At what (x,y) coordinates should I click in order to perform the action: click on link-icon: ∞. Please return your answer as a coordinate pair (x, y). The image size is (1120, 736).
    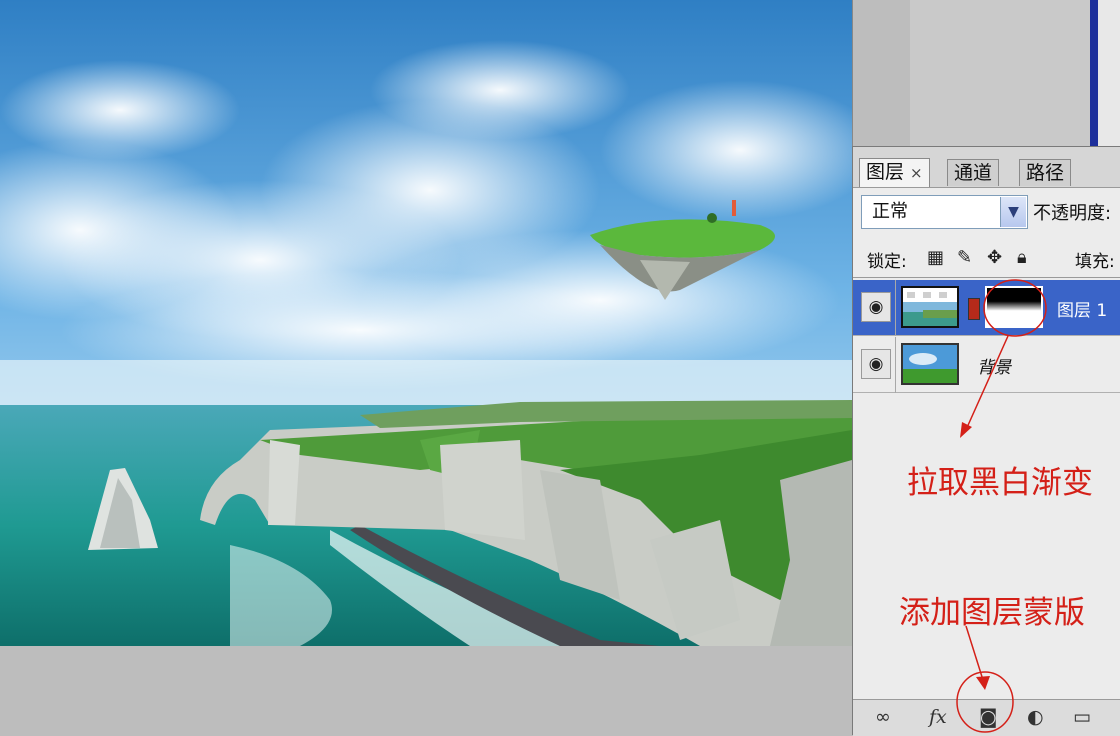
    Looking at the image, I should click on (883, 717).